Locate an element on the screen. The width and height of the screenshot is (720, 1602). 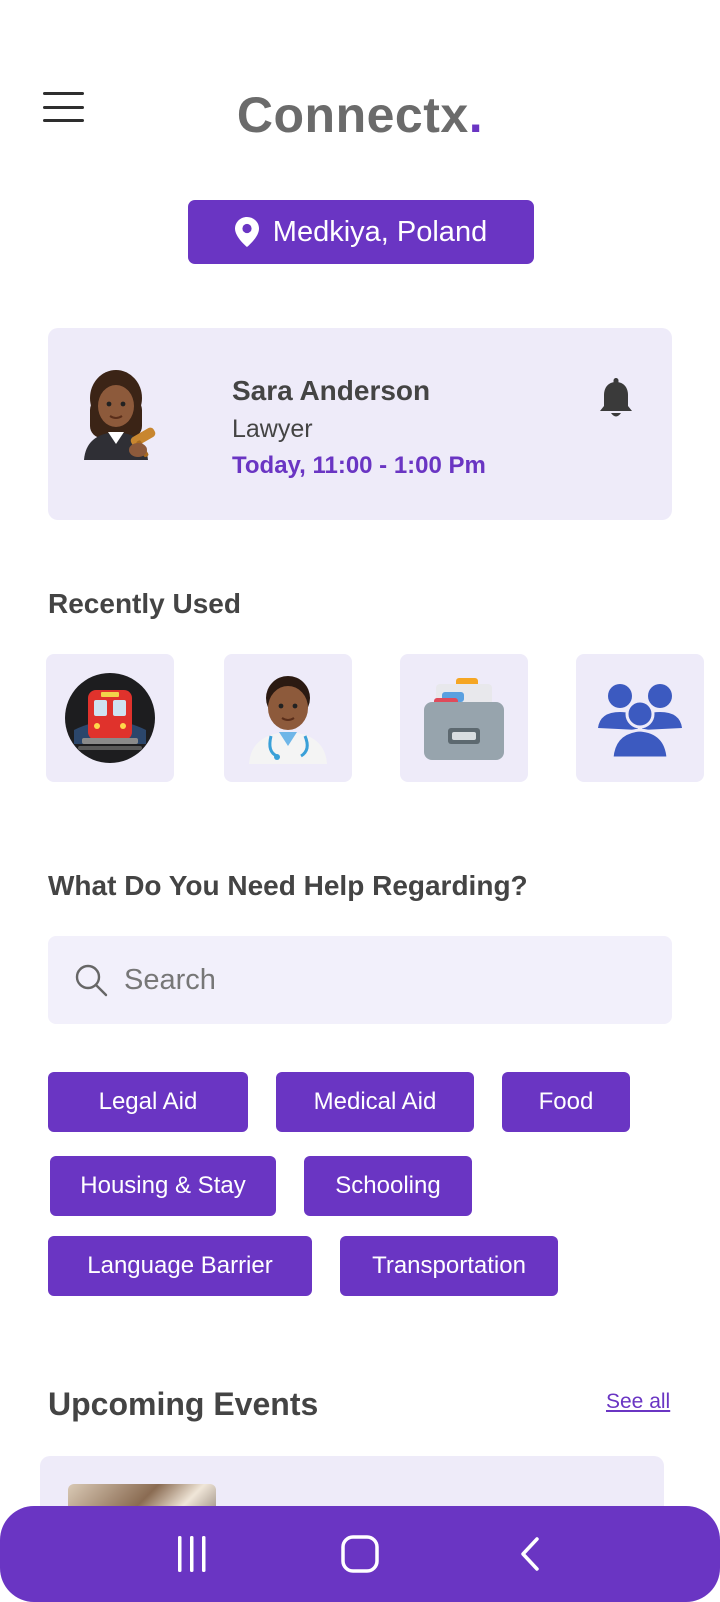
system-nav-bar is located at coordinates (360, 1554).